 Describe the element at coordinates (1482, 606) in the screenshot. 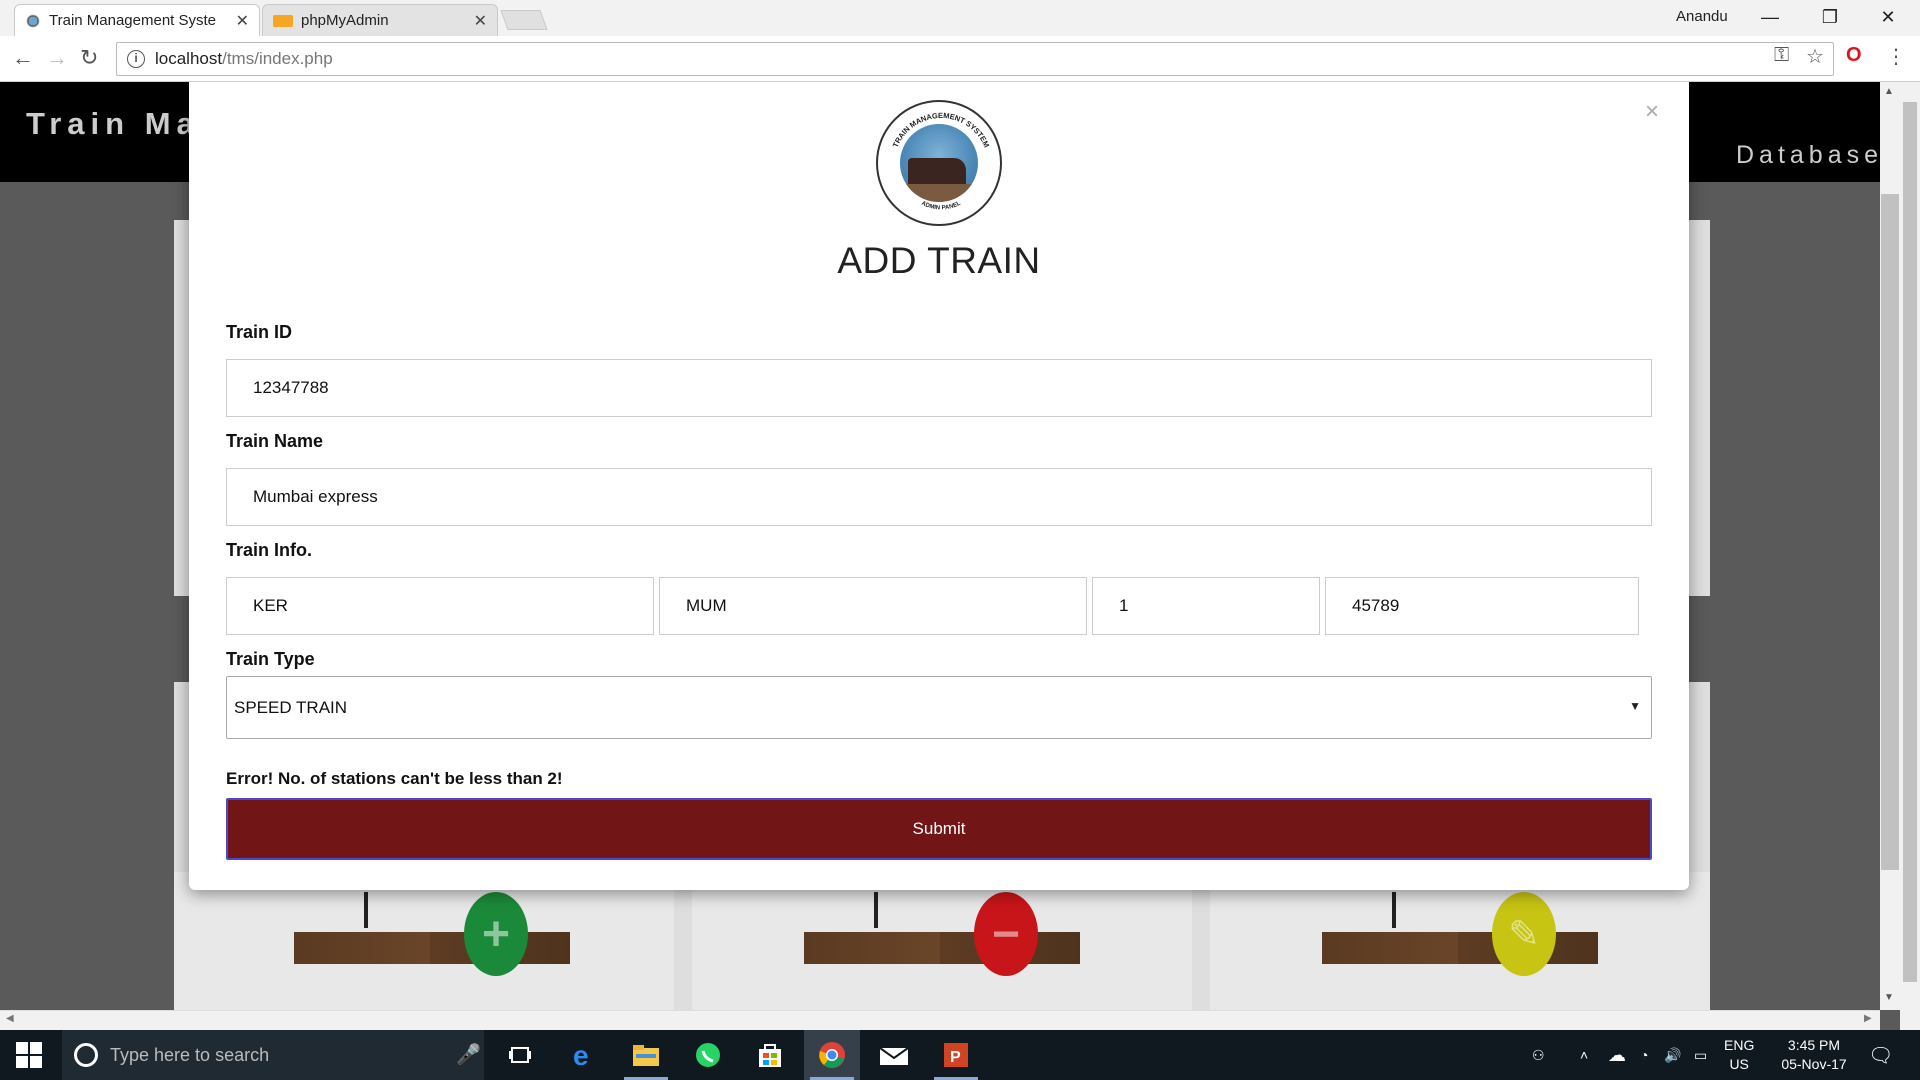

I see `train-info-number-input: 45789` at that location.